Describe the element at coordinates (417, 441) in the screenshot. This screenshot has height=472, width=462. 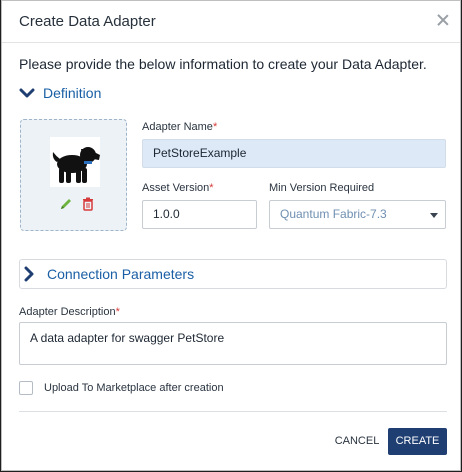
I see `create-button: CREATE` at that location.